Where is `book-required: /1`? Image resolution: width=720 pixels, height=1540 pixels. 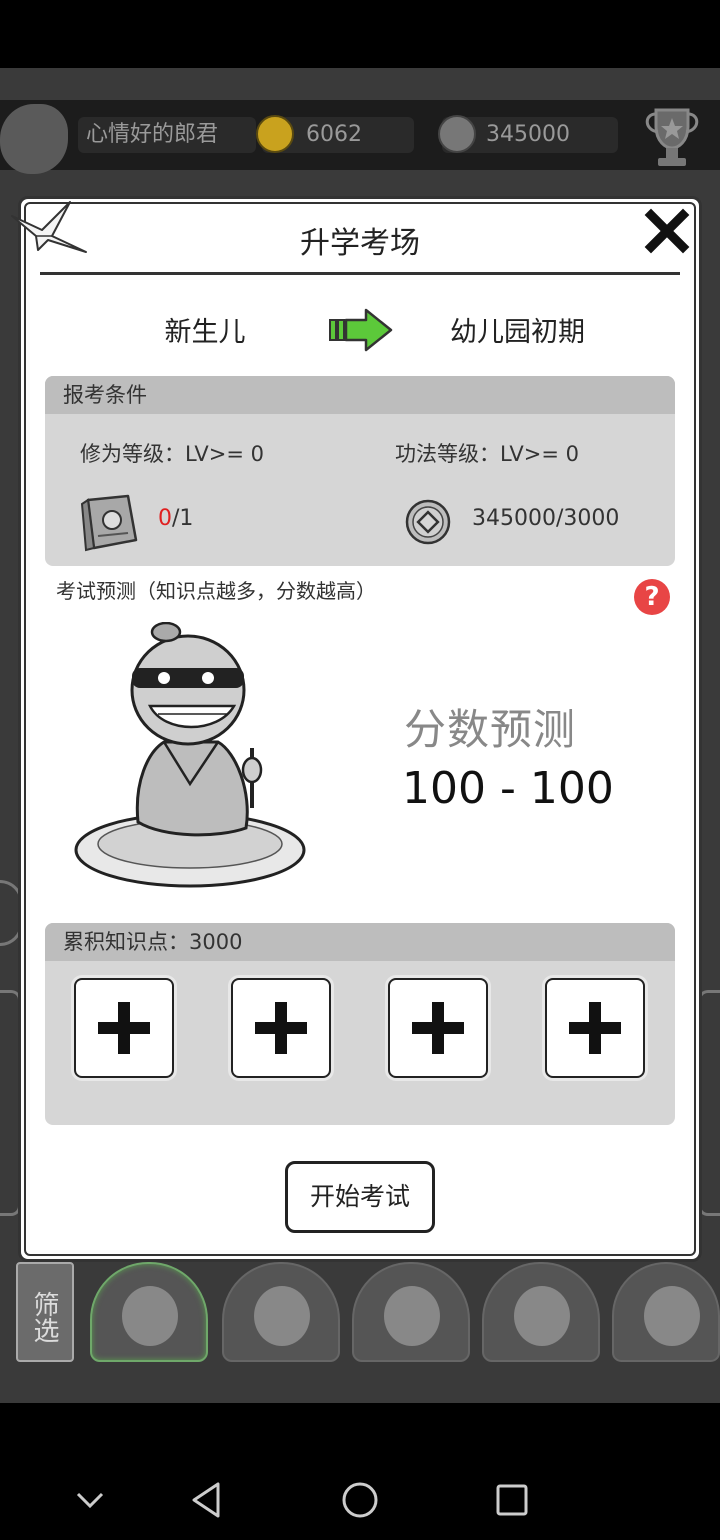 book-required: /1 is located at coordinates (183, 518).